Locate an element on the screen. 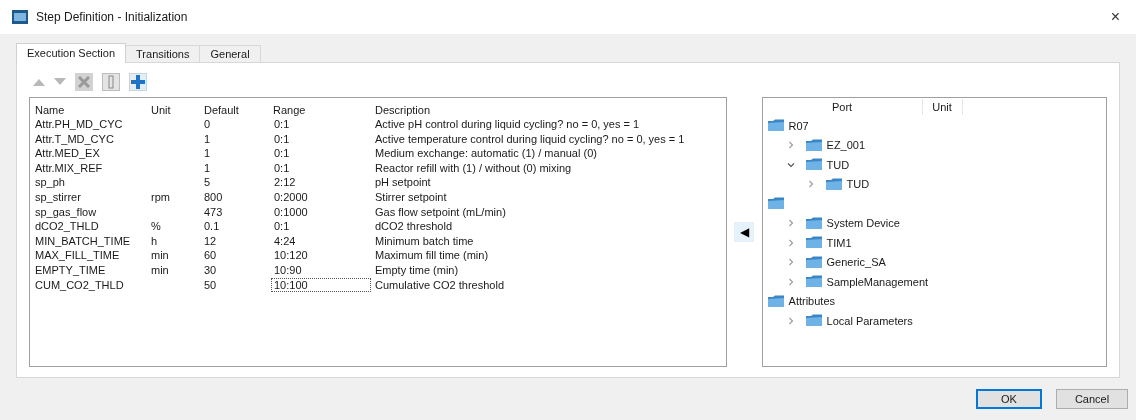 This screenshot has height=420, width=1136. table-cell: MIN_BATCH_TIME is located at coordinates (83, 240).